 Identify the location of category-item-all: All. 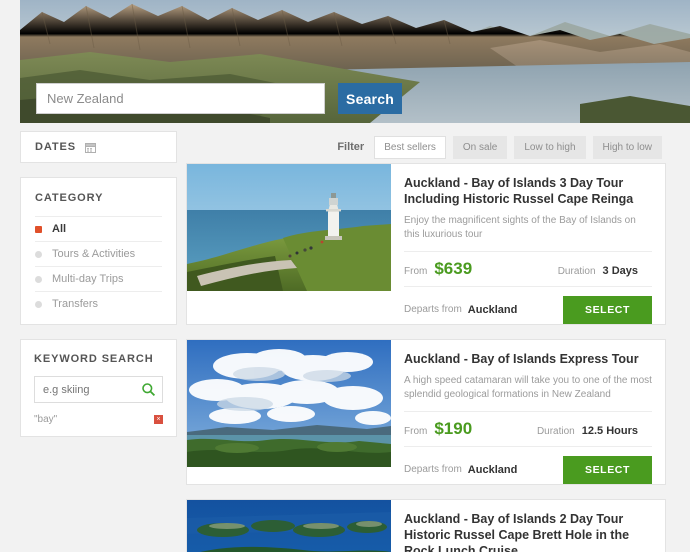
(98, 228).